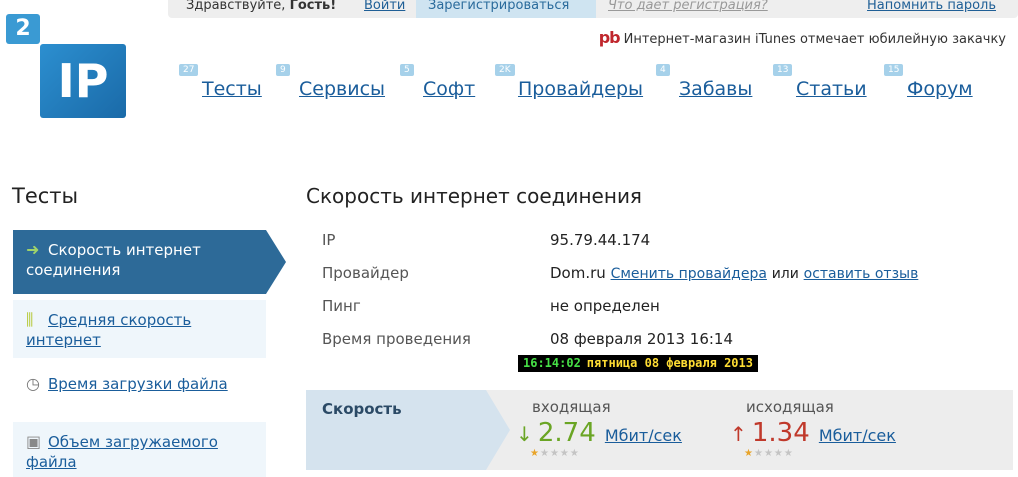 Image resolution: width=1018 pixels, height=477 pixels. I want to click on nav-badge: 5, so click(407, 70).